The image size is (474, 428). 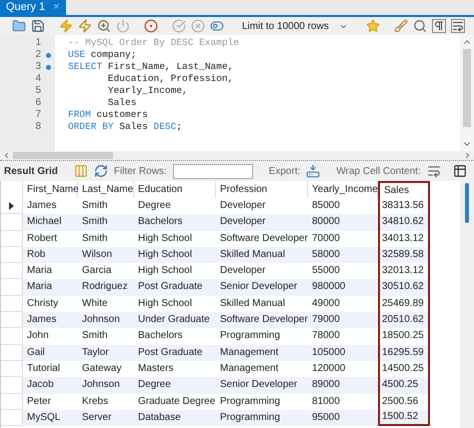 I want to click on code-line: Yearly_Income,, so click(x=147, y=91).